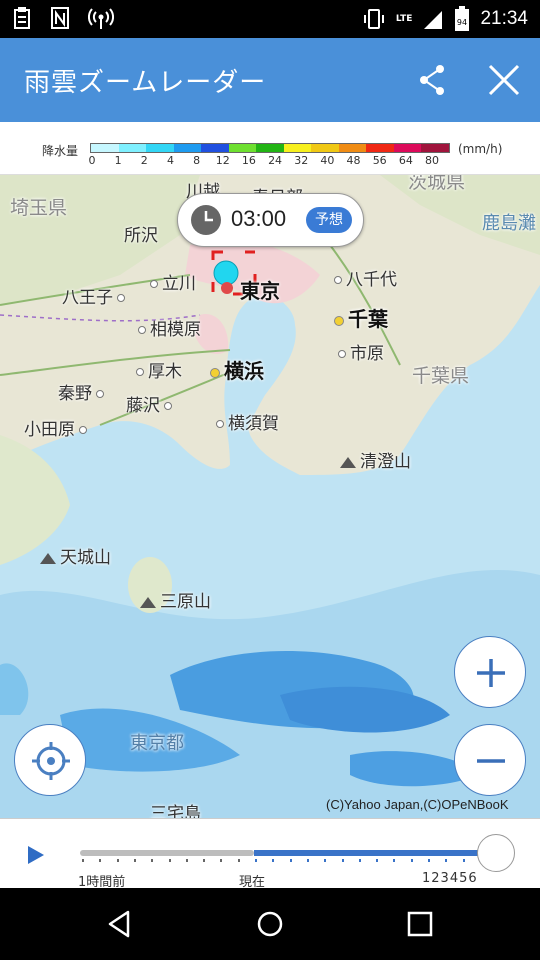  What do you see at coordinates (145, 83) in the screenshot?
I see `app-title: 雨雲ズームレーダー` at bounding box center [145, 83].